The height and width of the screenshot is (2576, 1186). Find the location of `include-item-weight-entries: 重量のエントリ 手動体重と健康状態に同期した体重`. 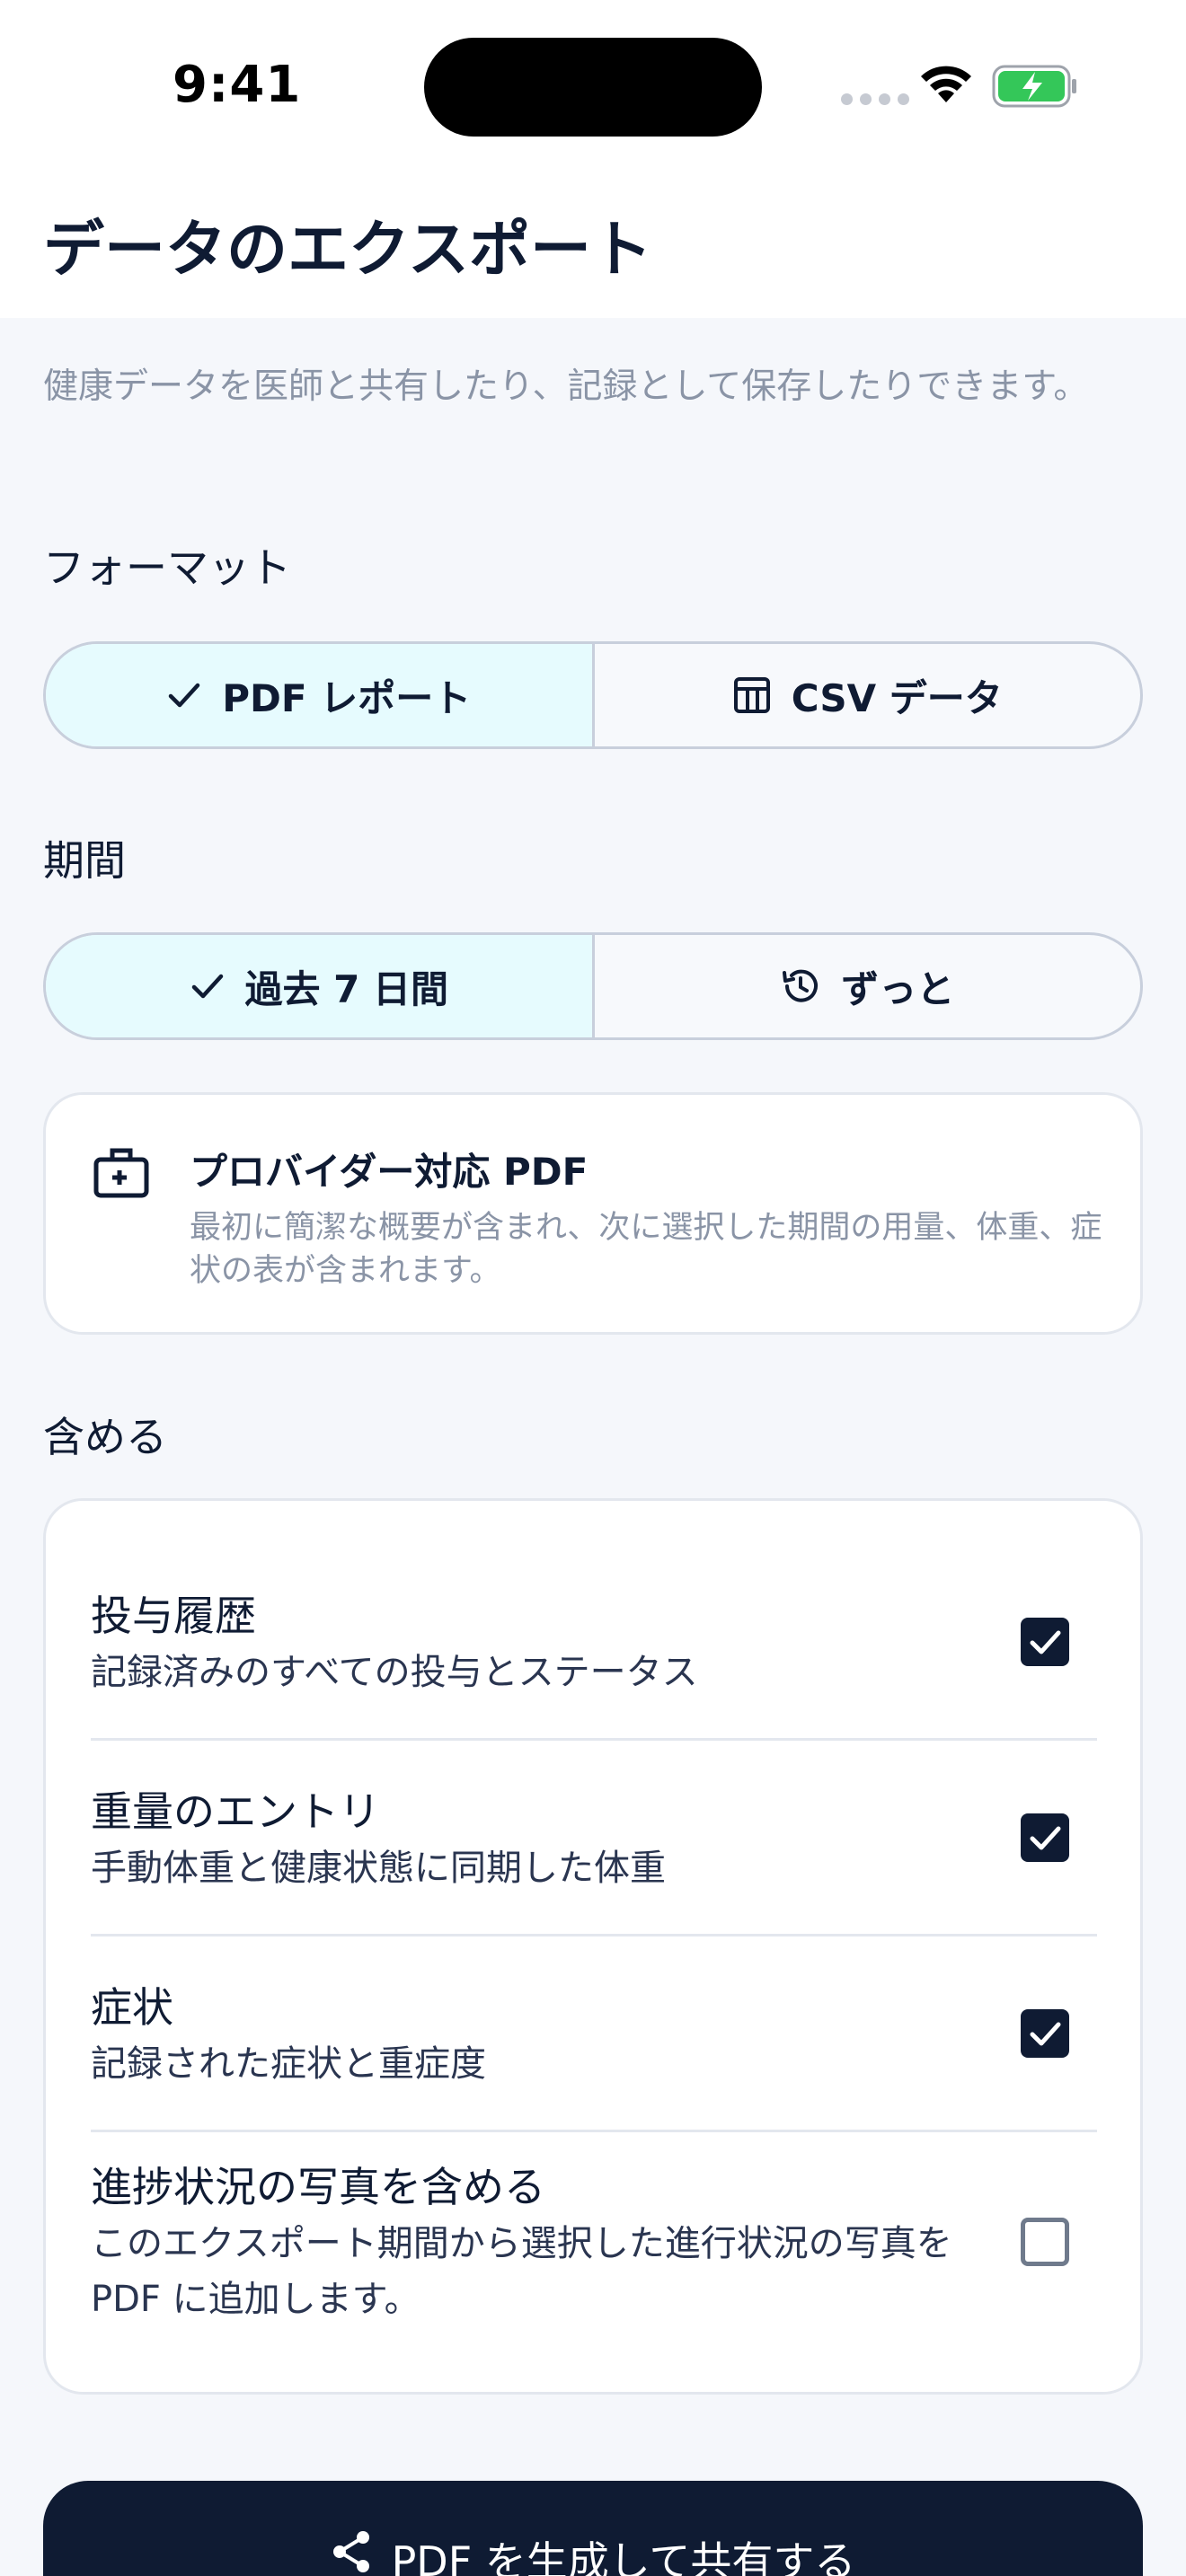

include-item-weight-entries: 重量のエントリ 手動体重と健康状態に同期した体重 is located at coordinates (594, 1840).